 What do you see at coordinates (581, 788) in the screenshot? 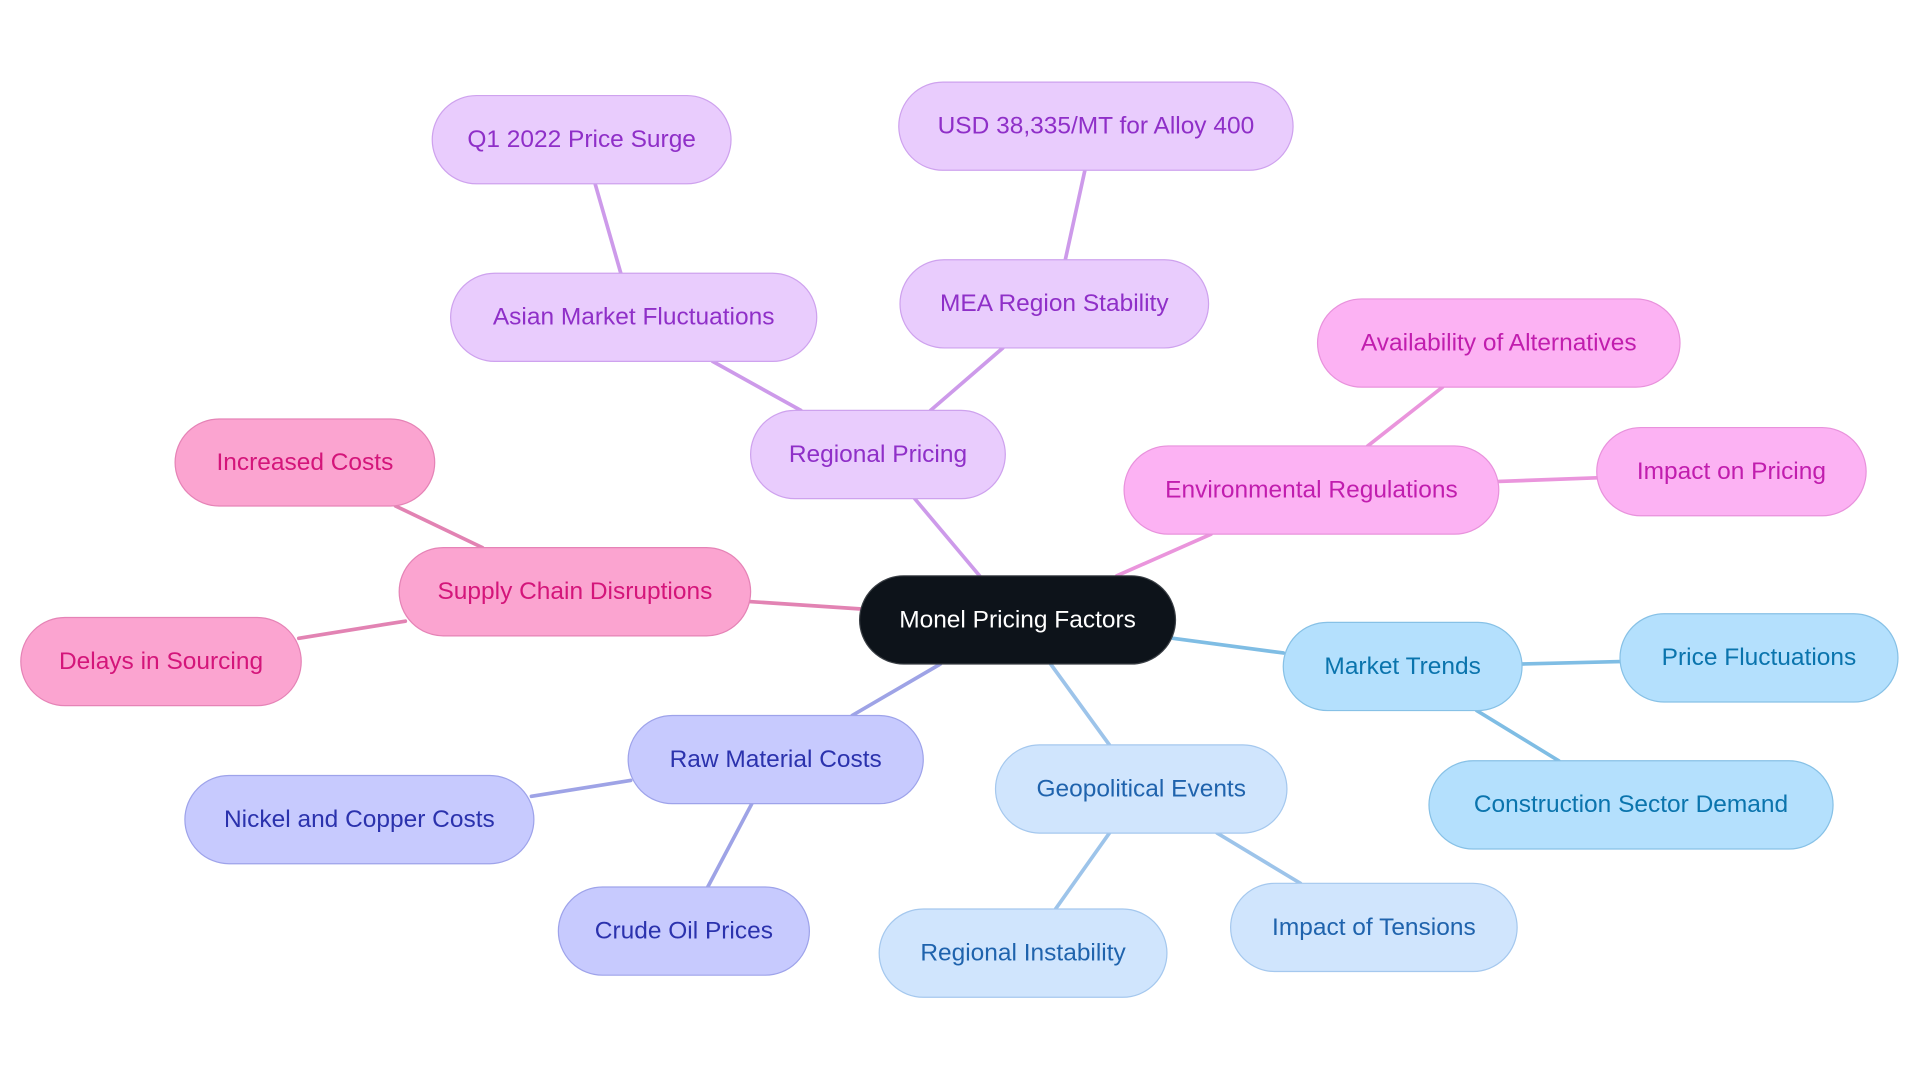
I see `edge-raw-to-nickel` at bounding box center [581, 788].